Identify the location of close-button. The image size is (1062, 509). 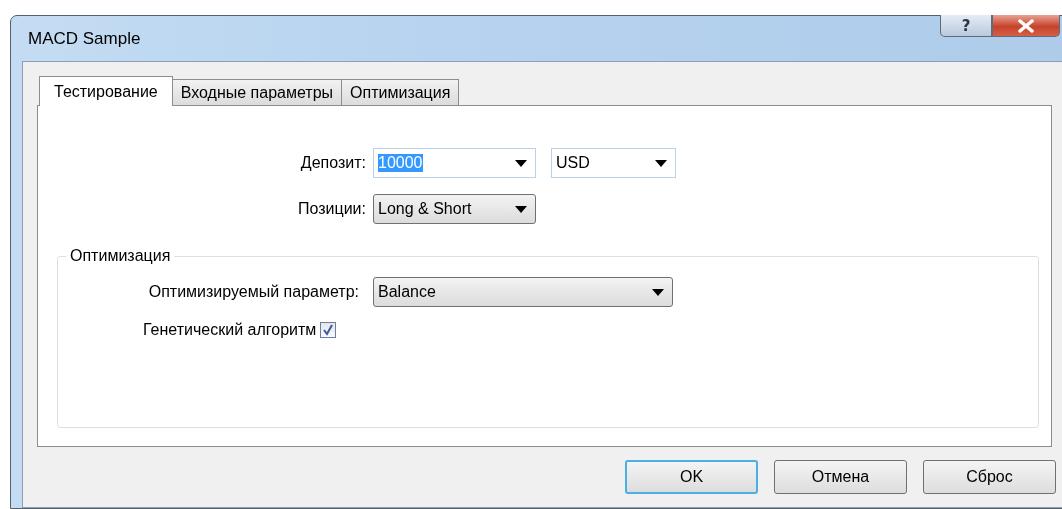
(1026, 26).